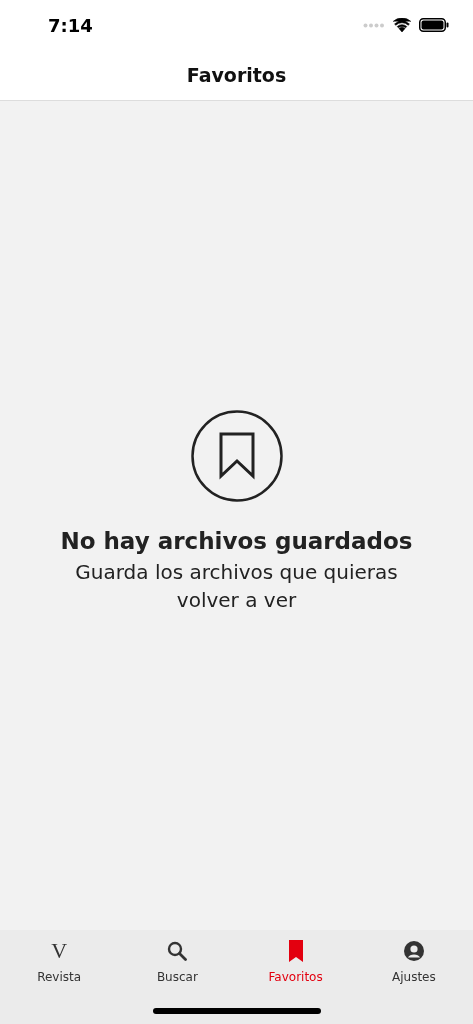 The width and height of the screenshot is (473, 1024). I want to click on tab-bar-item: Buscar, so click(177, 961).